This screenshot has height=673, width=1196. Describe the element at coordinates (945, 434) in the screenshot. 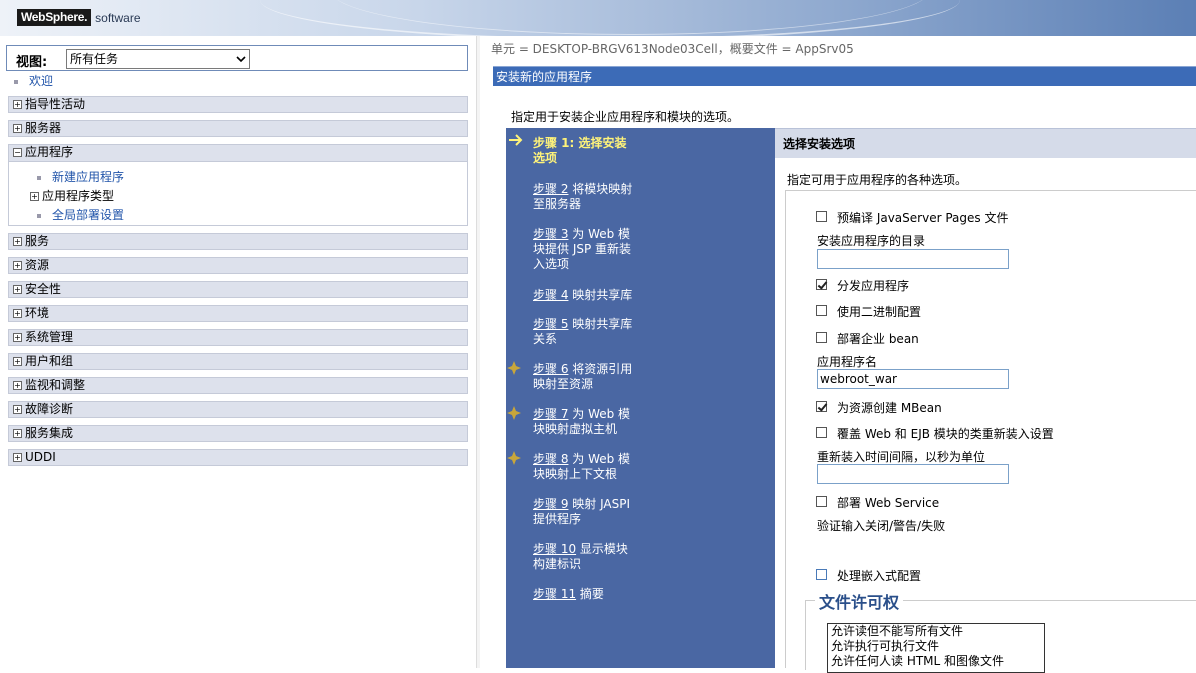

I see `override-reload-label: 覆盖 Web 和 EJB 模块的类重新装入设置` at that location.